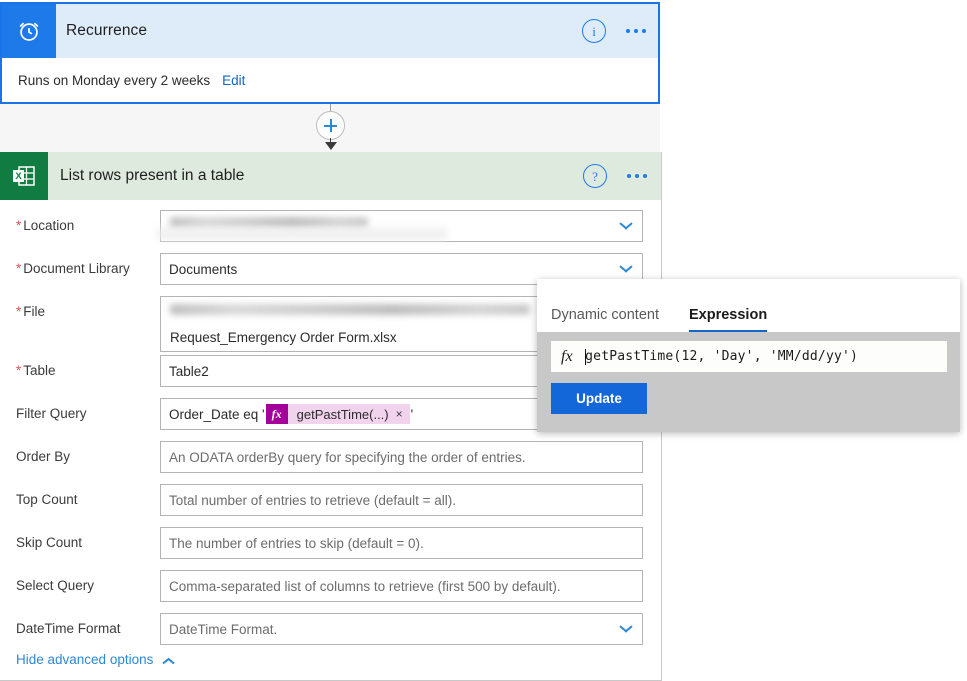 Image resolution: width=967 pixels, height=681 pixels. What do you see at coordinates (352, 337) in the screenshot?
I see `file-option-item: Request_Emergency Order Form.xlsx` at bounding box center [352, 337].